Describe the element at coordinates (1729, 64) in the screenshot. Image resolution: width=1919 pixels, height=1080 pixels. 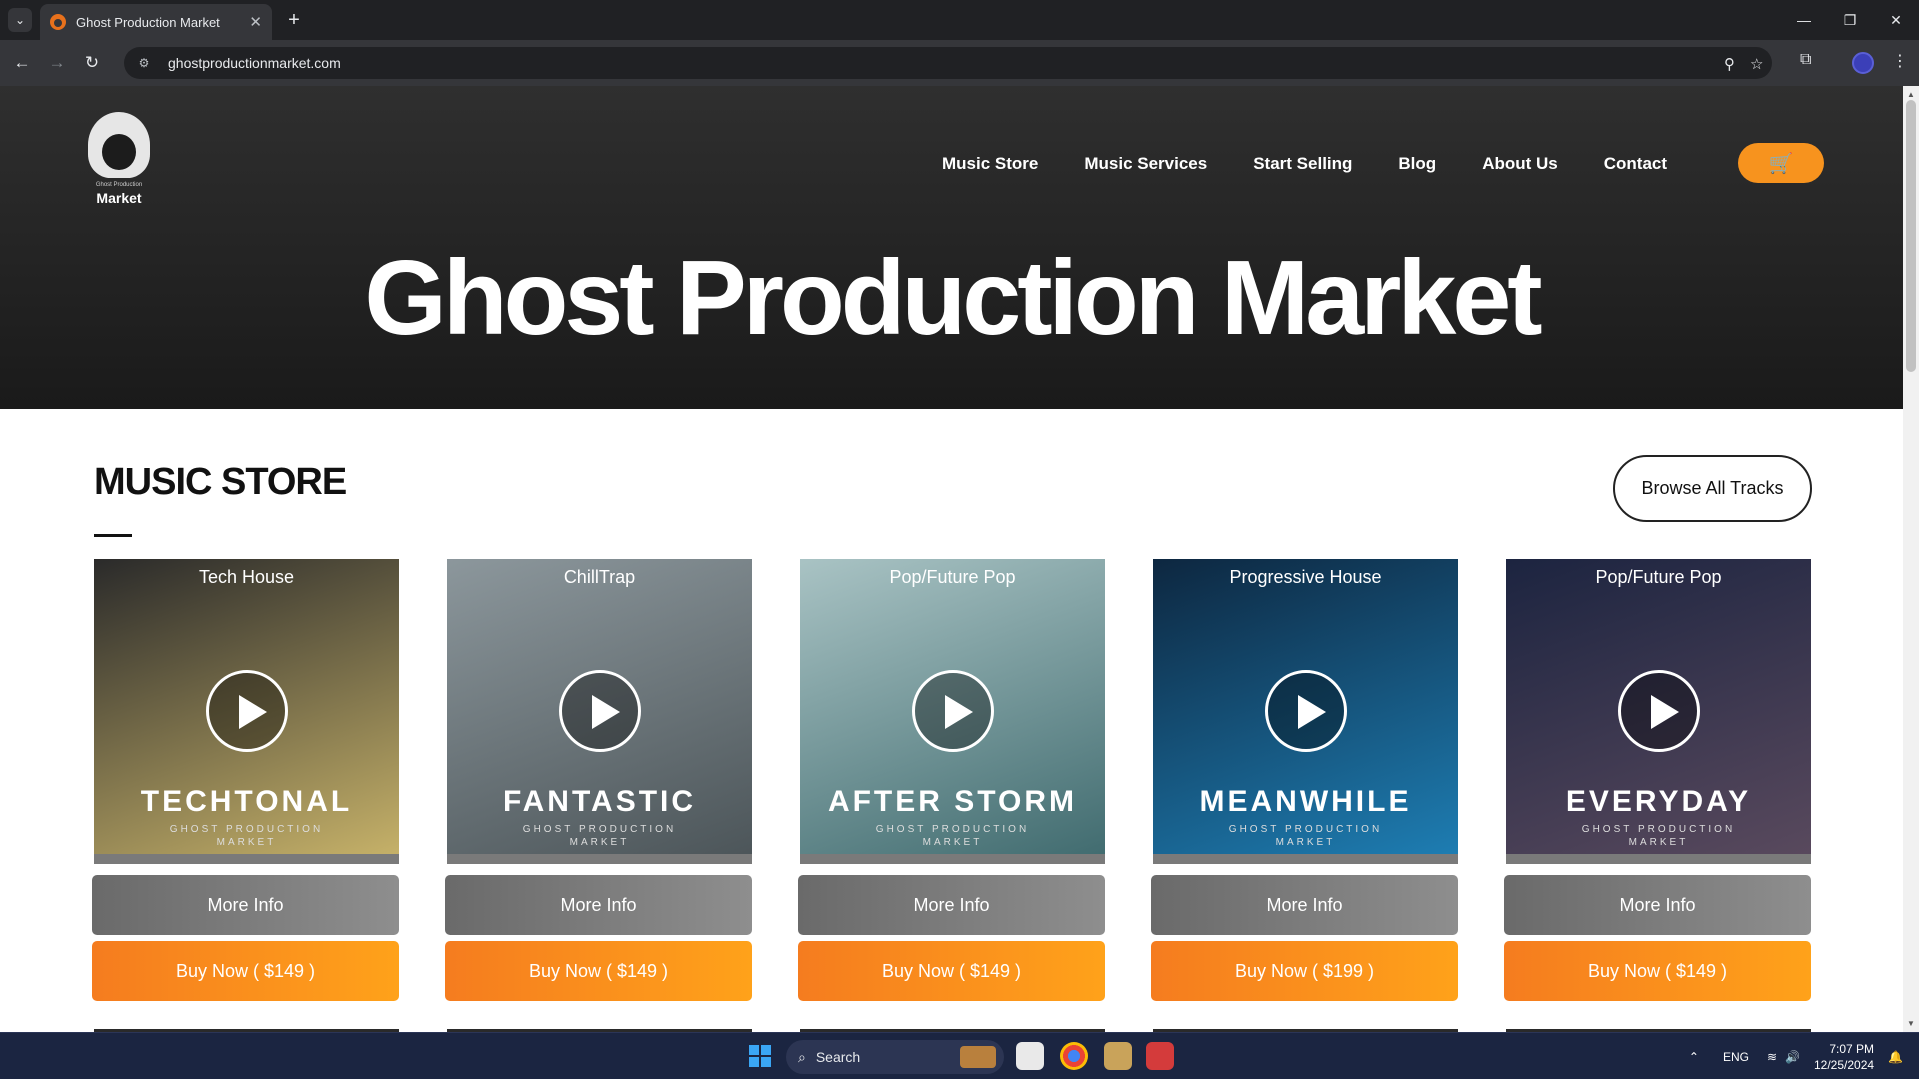
I see `zoom-icon: ⚲` at that location.